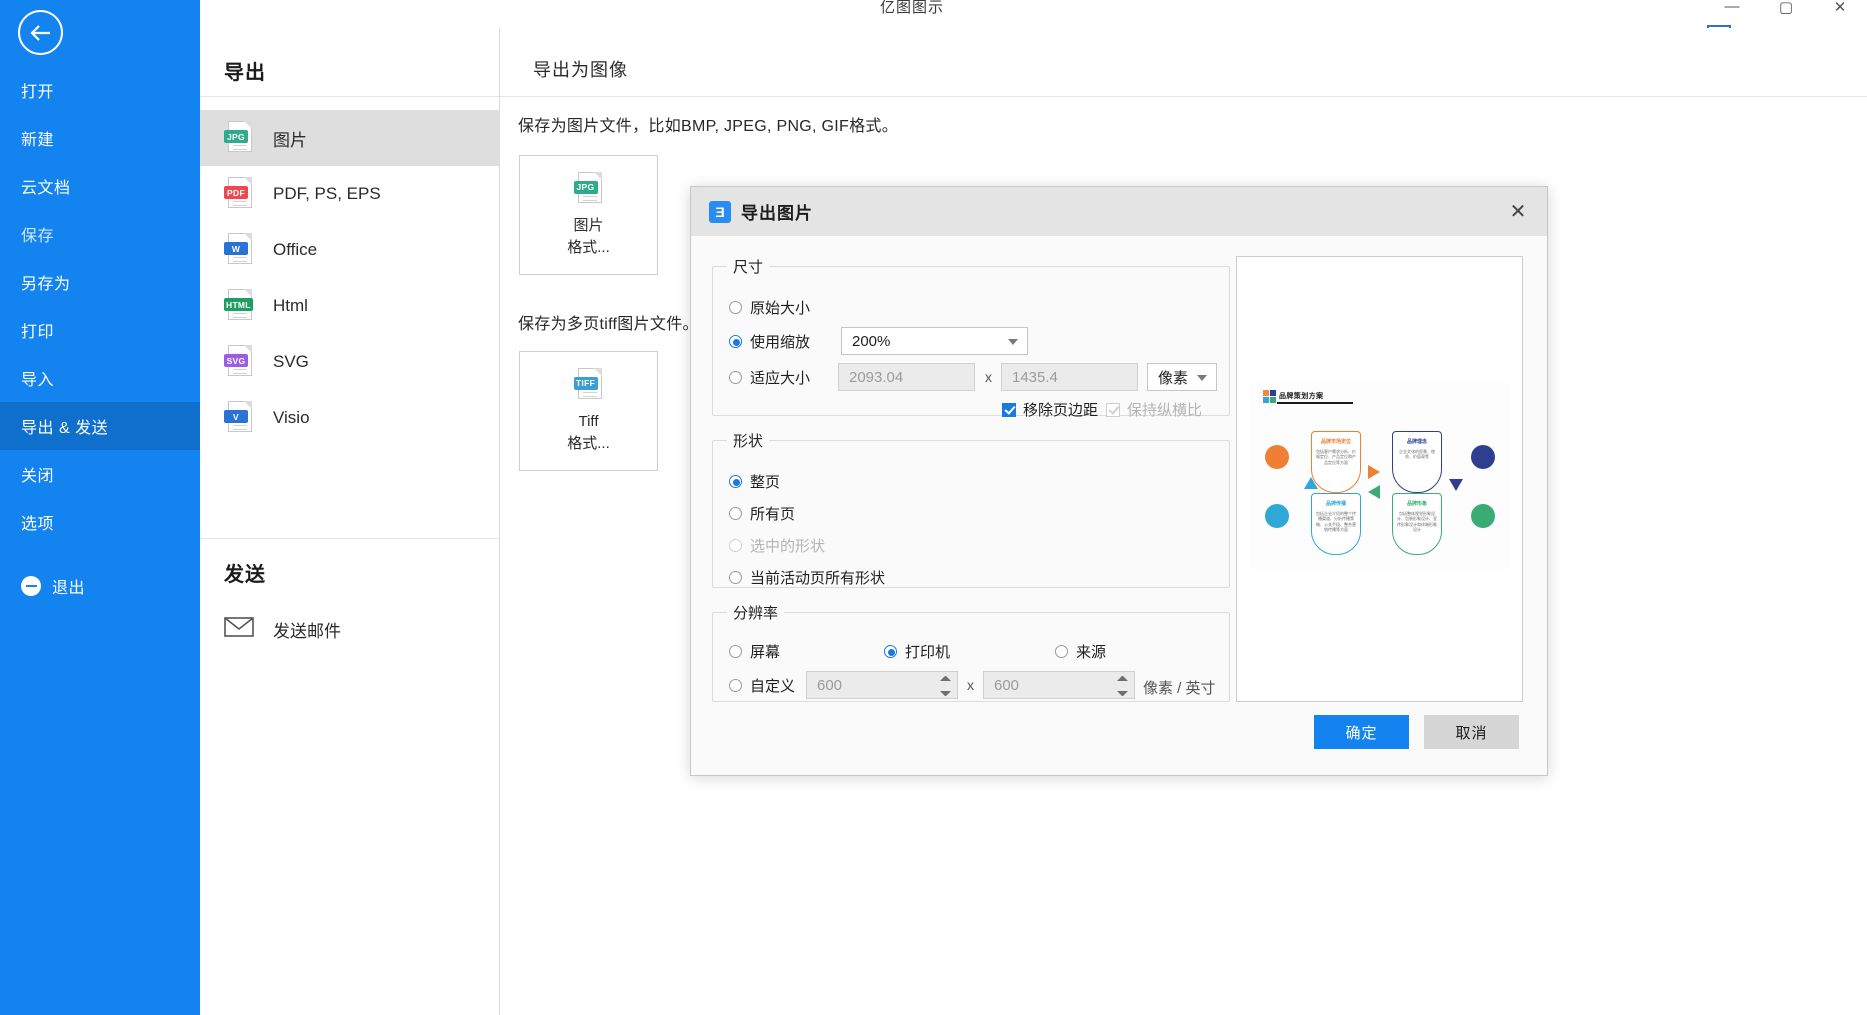  What do you see at coordinates (236, 360) in the screenshot?
I see `file-tag: SVG` at bounding box center [236, 360].